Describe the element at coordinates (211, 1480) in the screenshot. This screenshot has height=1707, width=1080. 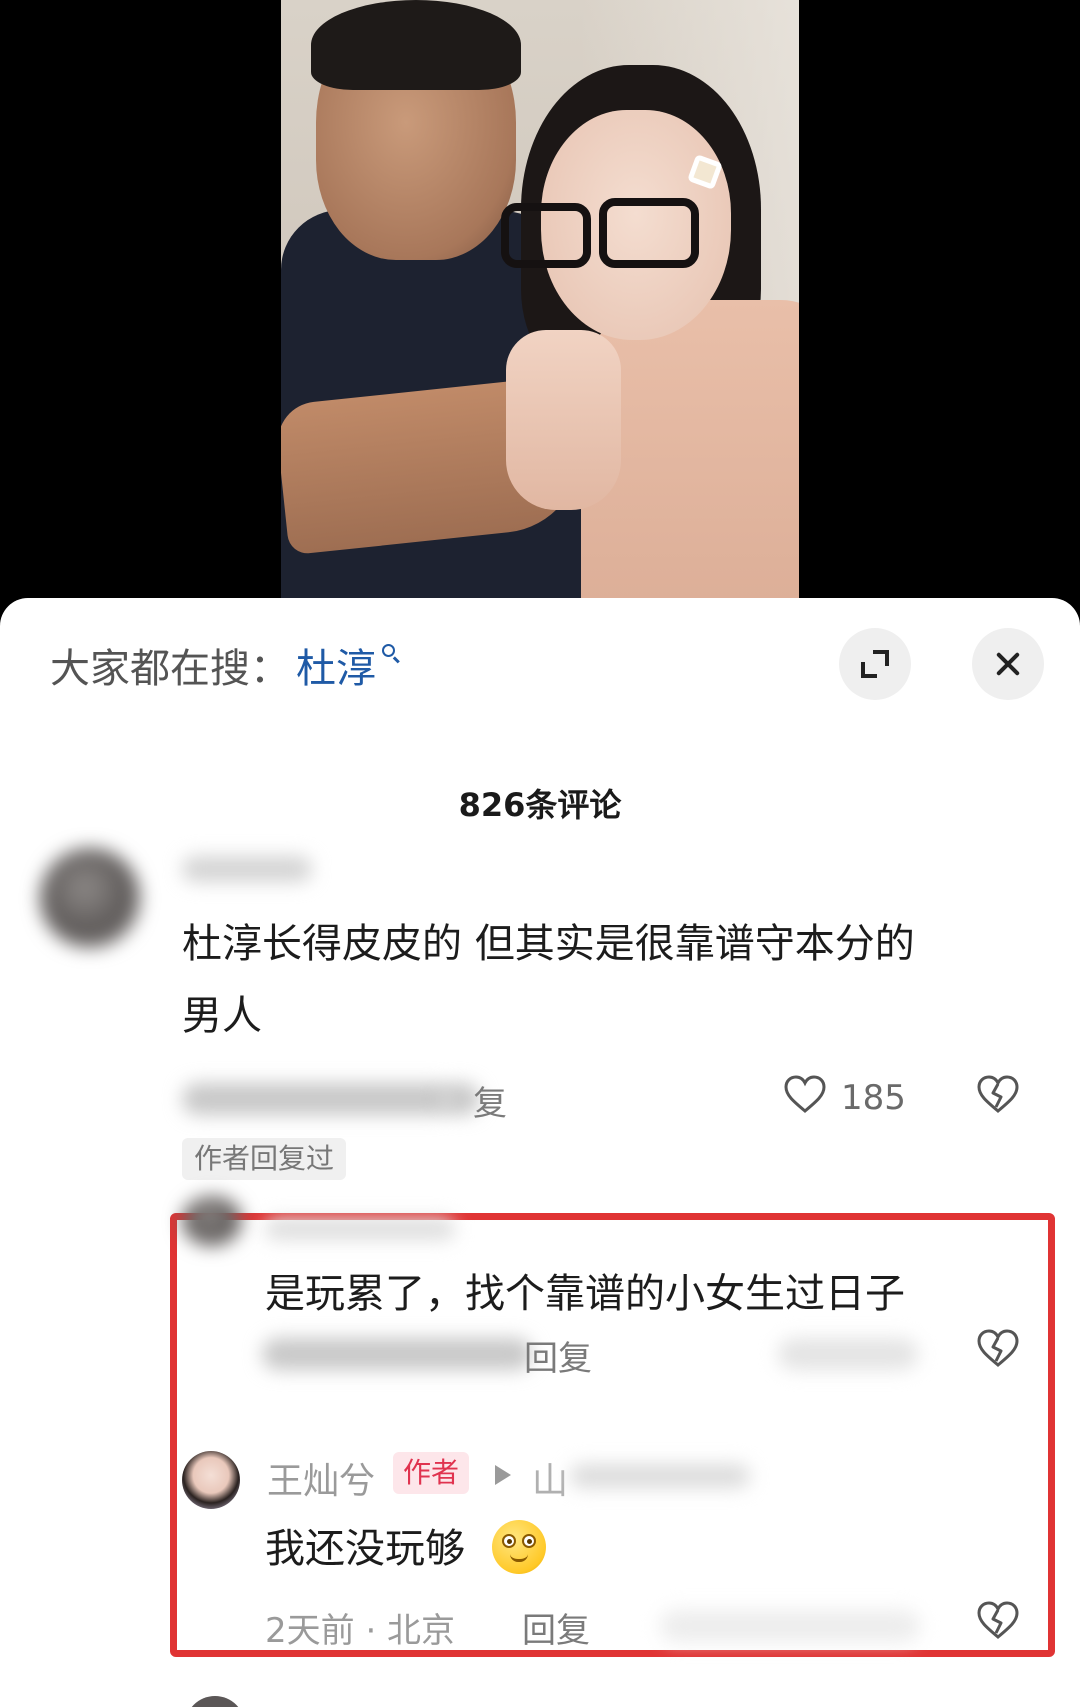
I see `author-avatar` at that location.